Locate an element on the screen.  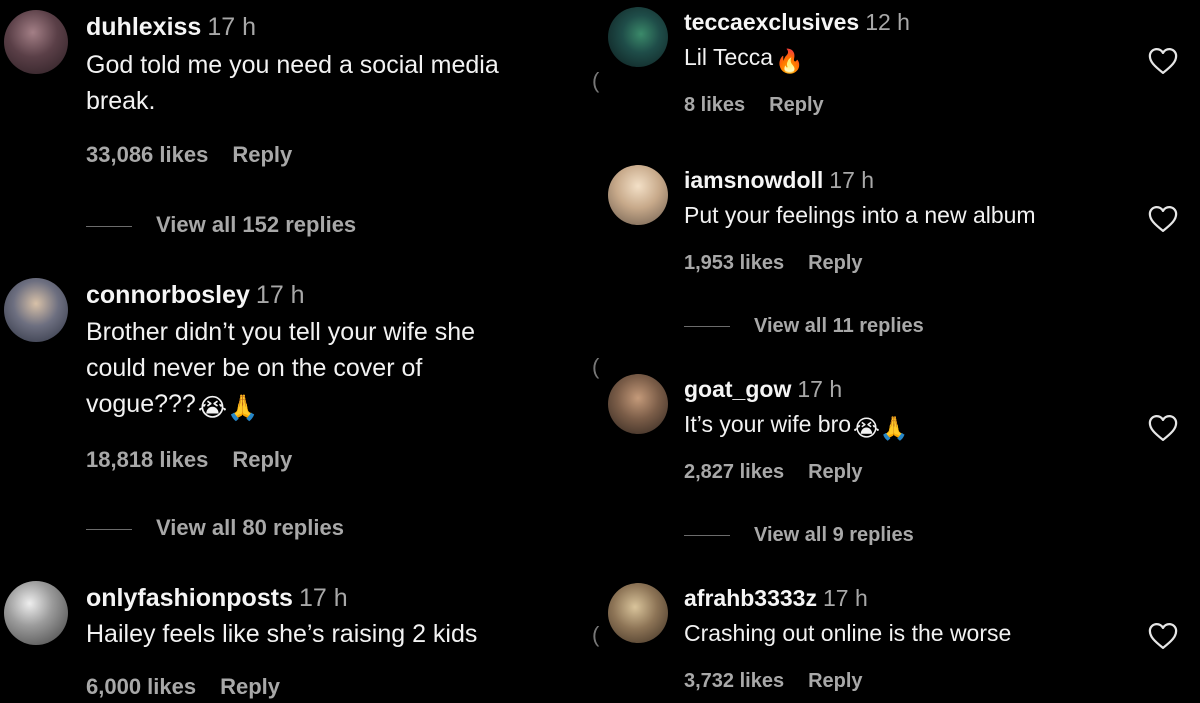
comment-meta: 2,827 likes Reply is located at coordinates (773, 472).